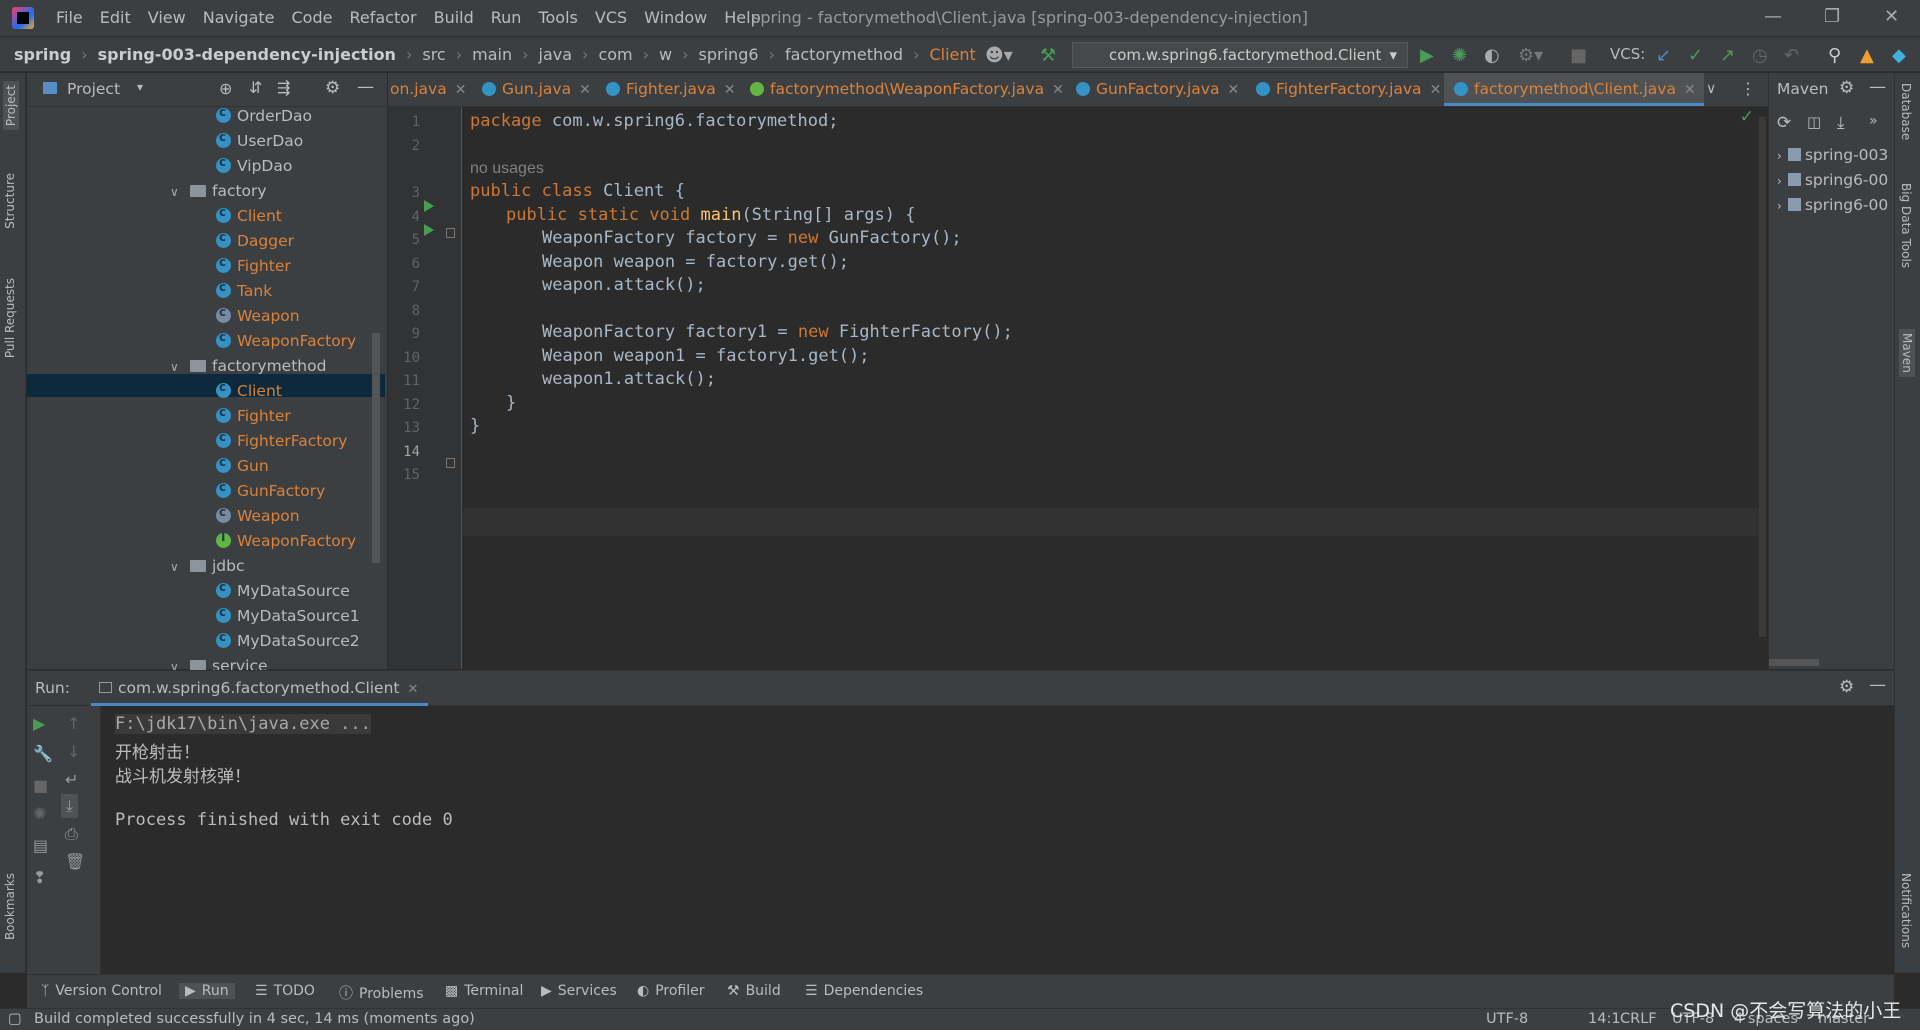 The width and height of the screenshot is (1920, 1030). What do you see at coordinates (952, 54) in the screenshot?
I see `breadcrumb-item-current: Client` at bounding box center [952, 54].